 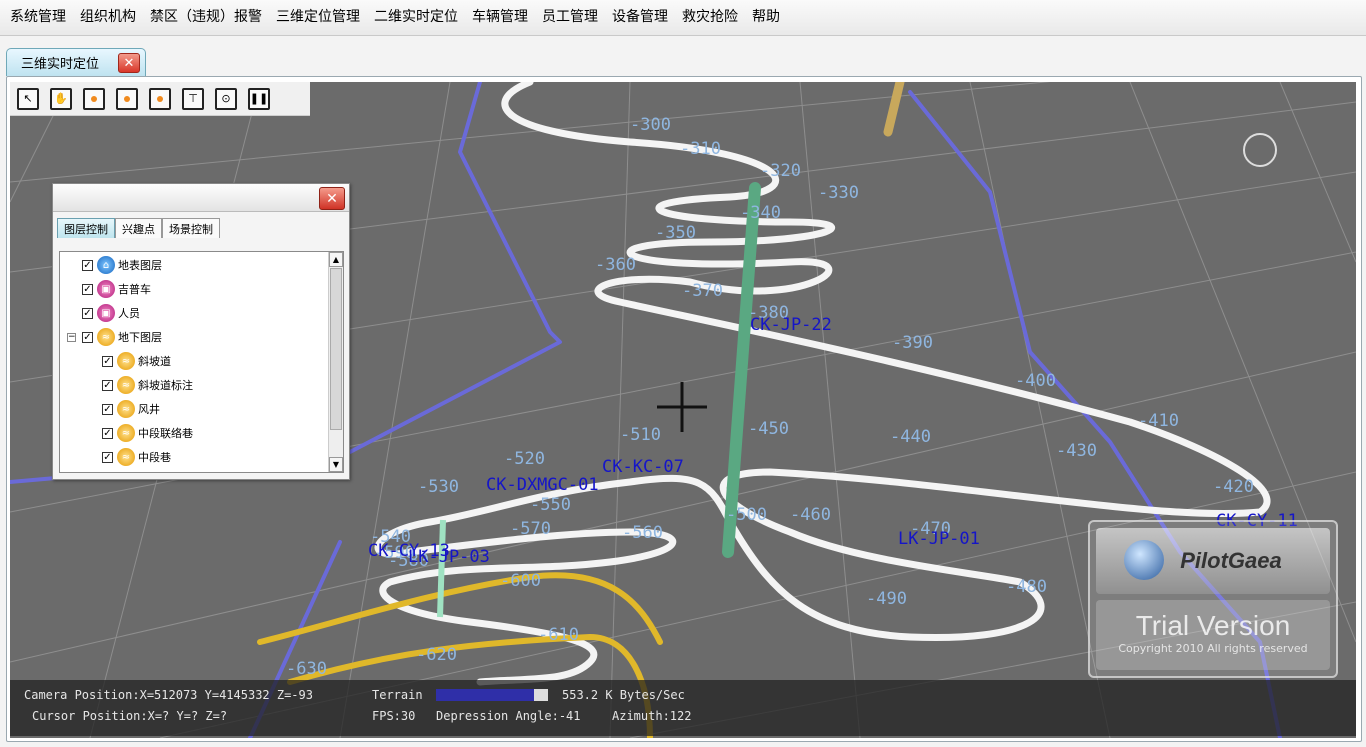 I want to click on depth-label: -560, so click(x=642, y=533).